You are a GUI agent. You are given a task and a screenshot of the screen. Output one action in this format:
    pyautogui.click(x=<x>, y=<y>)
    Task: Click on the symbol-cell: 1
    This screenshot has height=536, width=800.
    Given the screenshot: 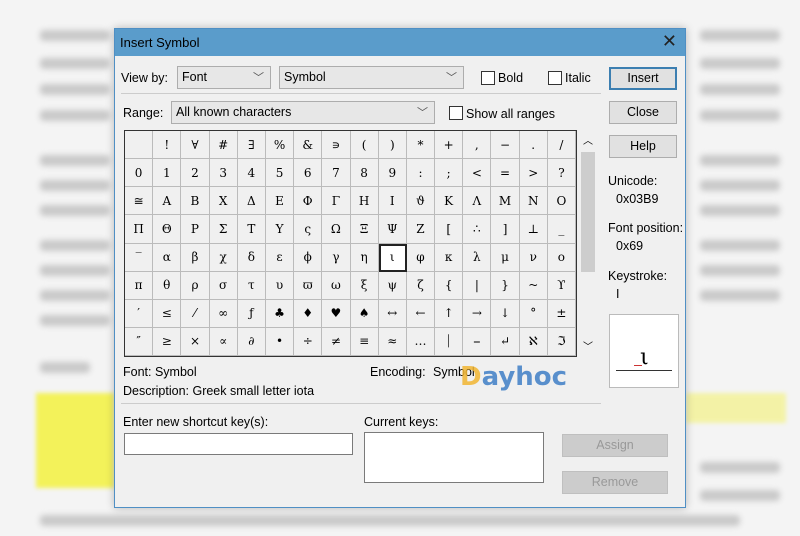 What is the action you would take?
    pyautogui.click(x=167, y=173)
    